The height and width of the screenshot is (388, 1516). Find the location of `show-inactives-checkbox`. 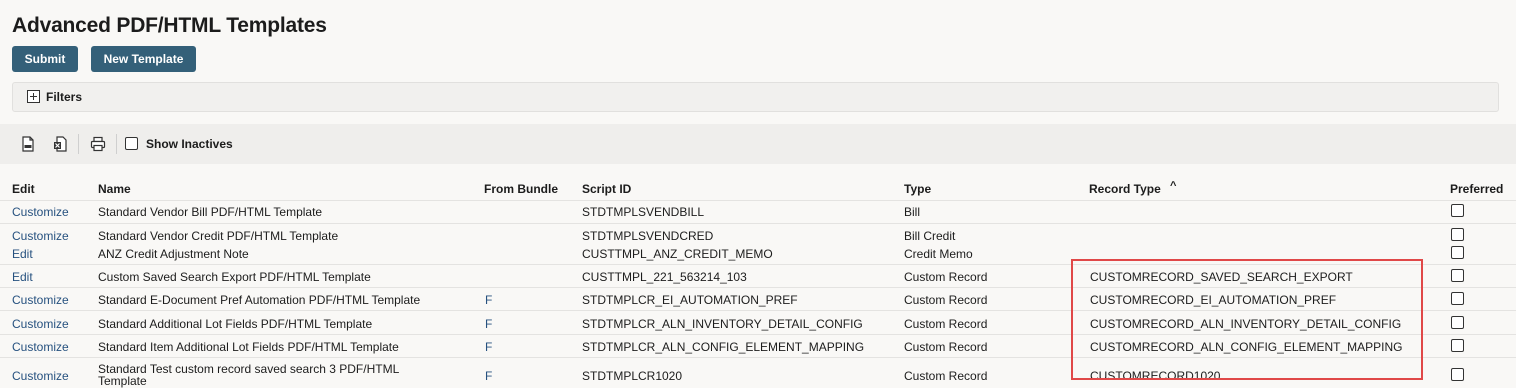

show-inactives-checkbox is located at coordinates (131, 143).